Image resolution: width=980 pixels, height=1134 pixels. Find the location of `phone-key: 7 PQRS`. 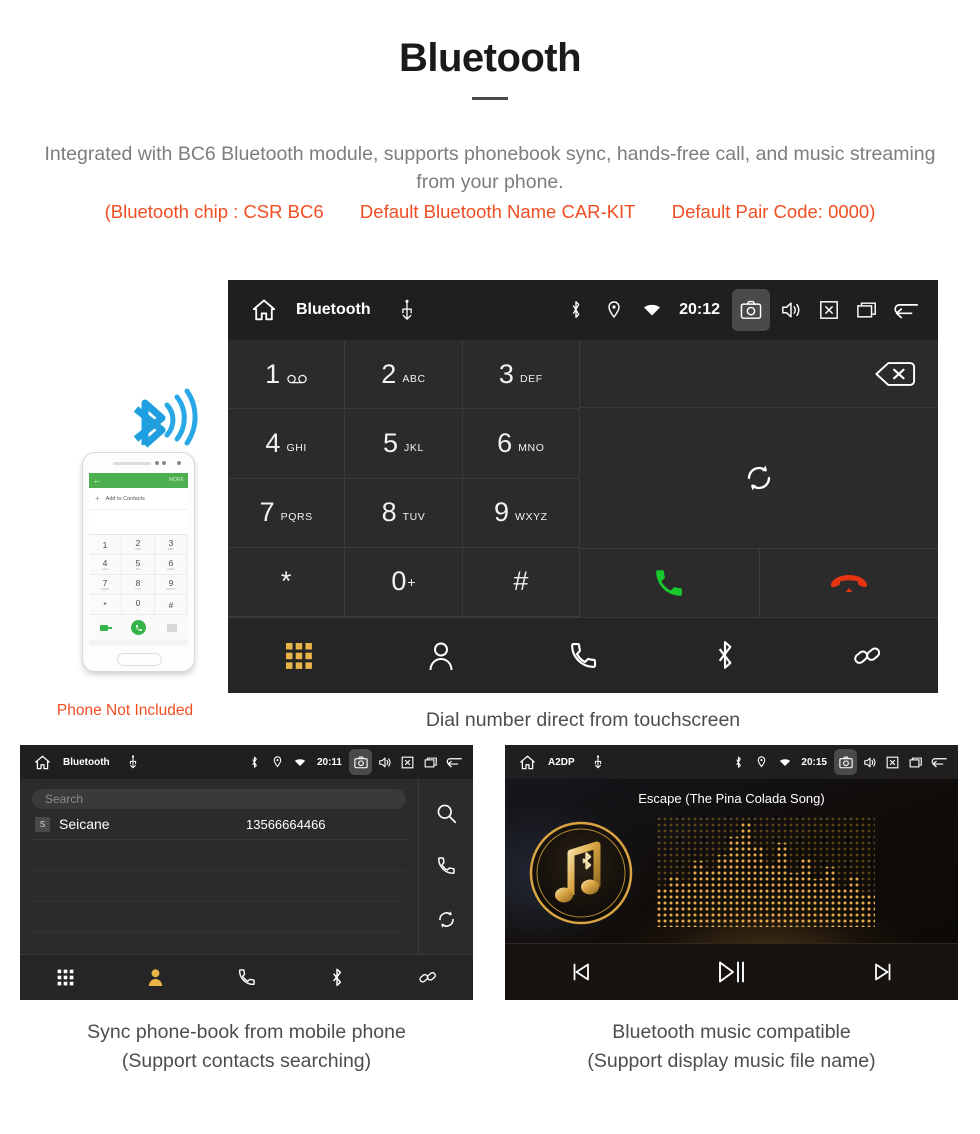

phone-key: 7 PQRS is located at coordinates (105, 585).